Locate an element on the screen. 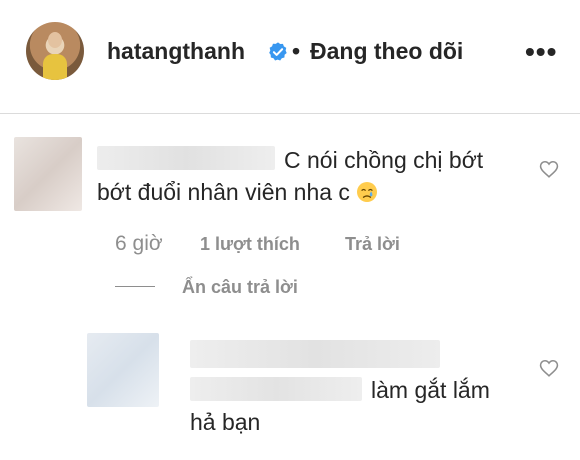 The height and width of the screenshot is (460, 580). crying-face-emoji-icon is located at coordinates (366, 192).